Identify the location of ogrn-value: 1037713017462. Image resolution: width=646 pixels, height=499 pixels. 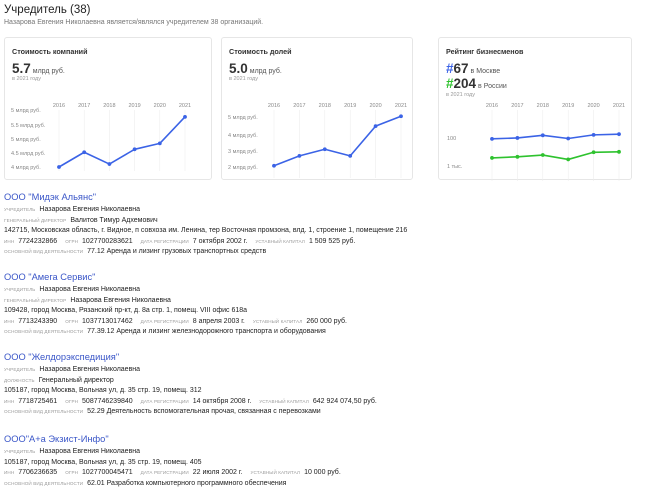
(107, 321).